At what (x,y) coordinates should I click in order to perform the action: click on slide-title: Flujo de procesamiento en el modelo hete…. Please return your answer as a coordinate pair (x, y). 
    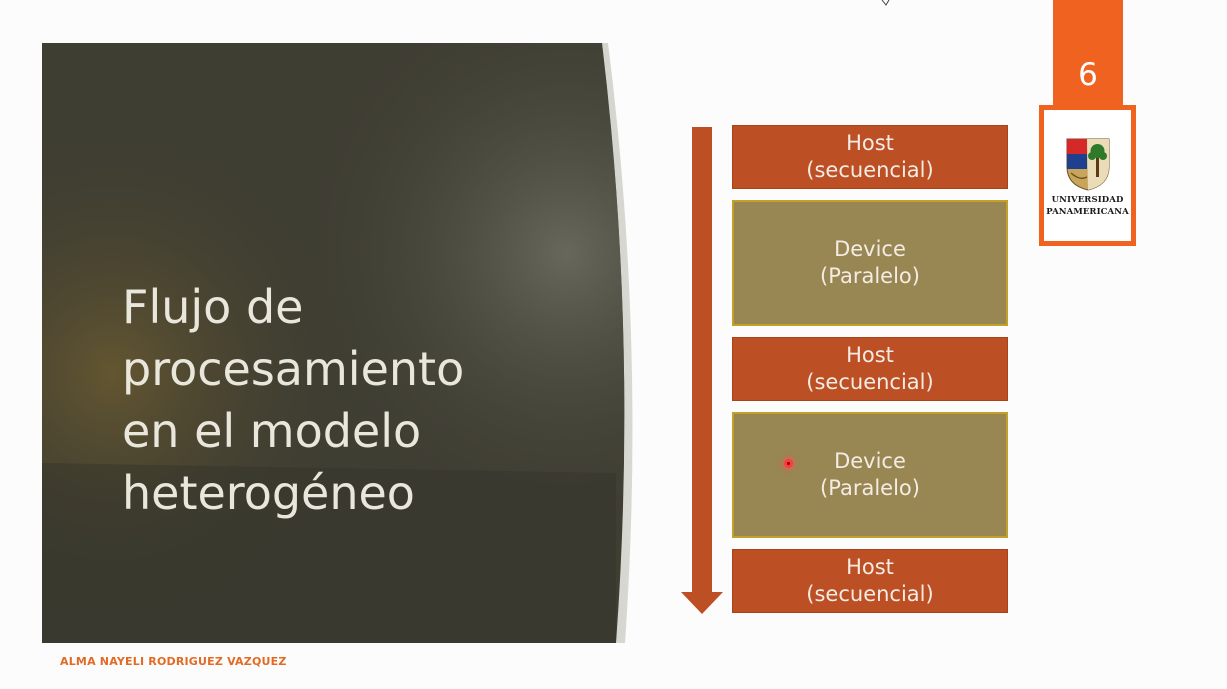
    Looking at the image, I should click on (352, 400).